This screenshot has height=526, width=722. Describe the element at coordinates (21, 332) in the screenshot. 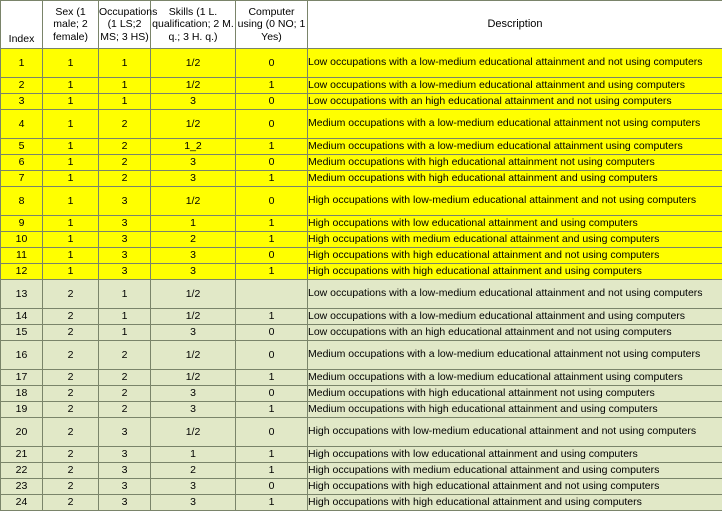

I see `cell-index: 15` at that location.